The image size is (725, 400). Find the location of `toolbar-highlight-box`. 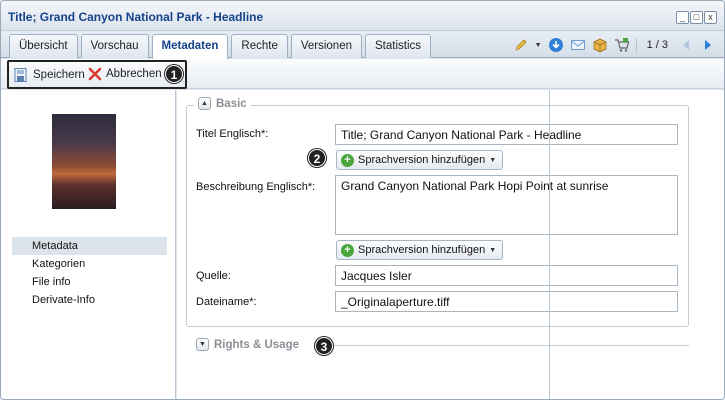

toolbar-highlight-box is located at coordinates (97, 74).